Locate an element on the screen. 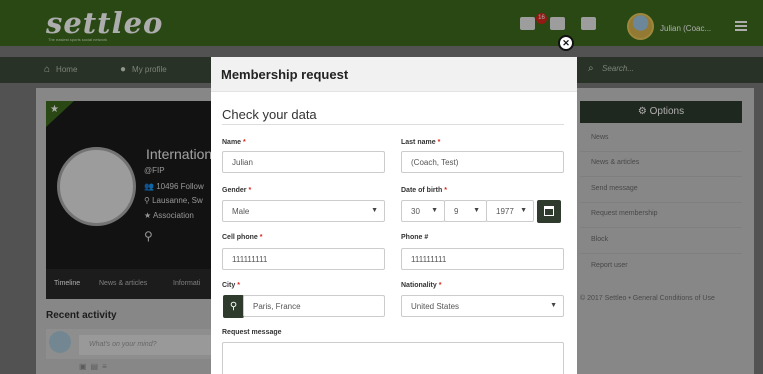  last-name-label: Last name * is located at coordinates (421, 142).